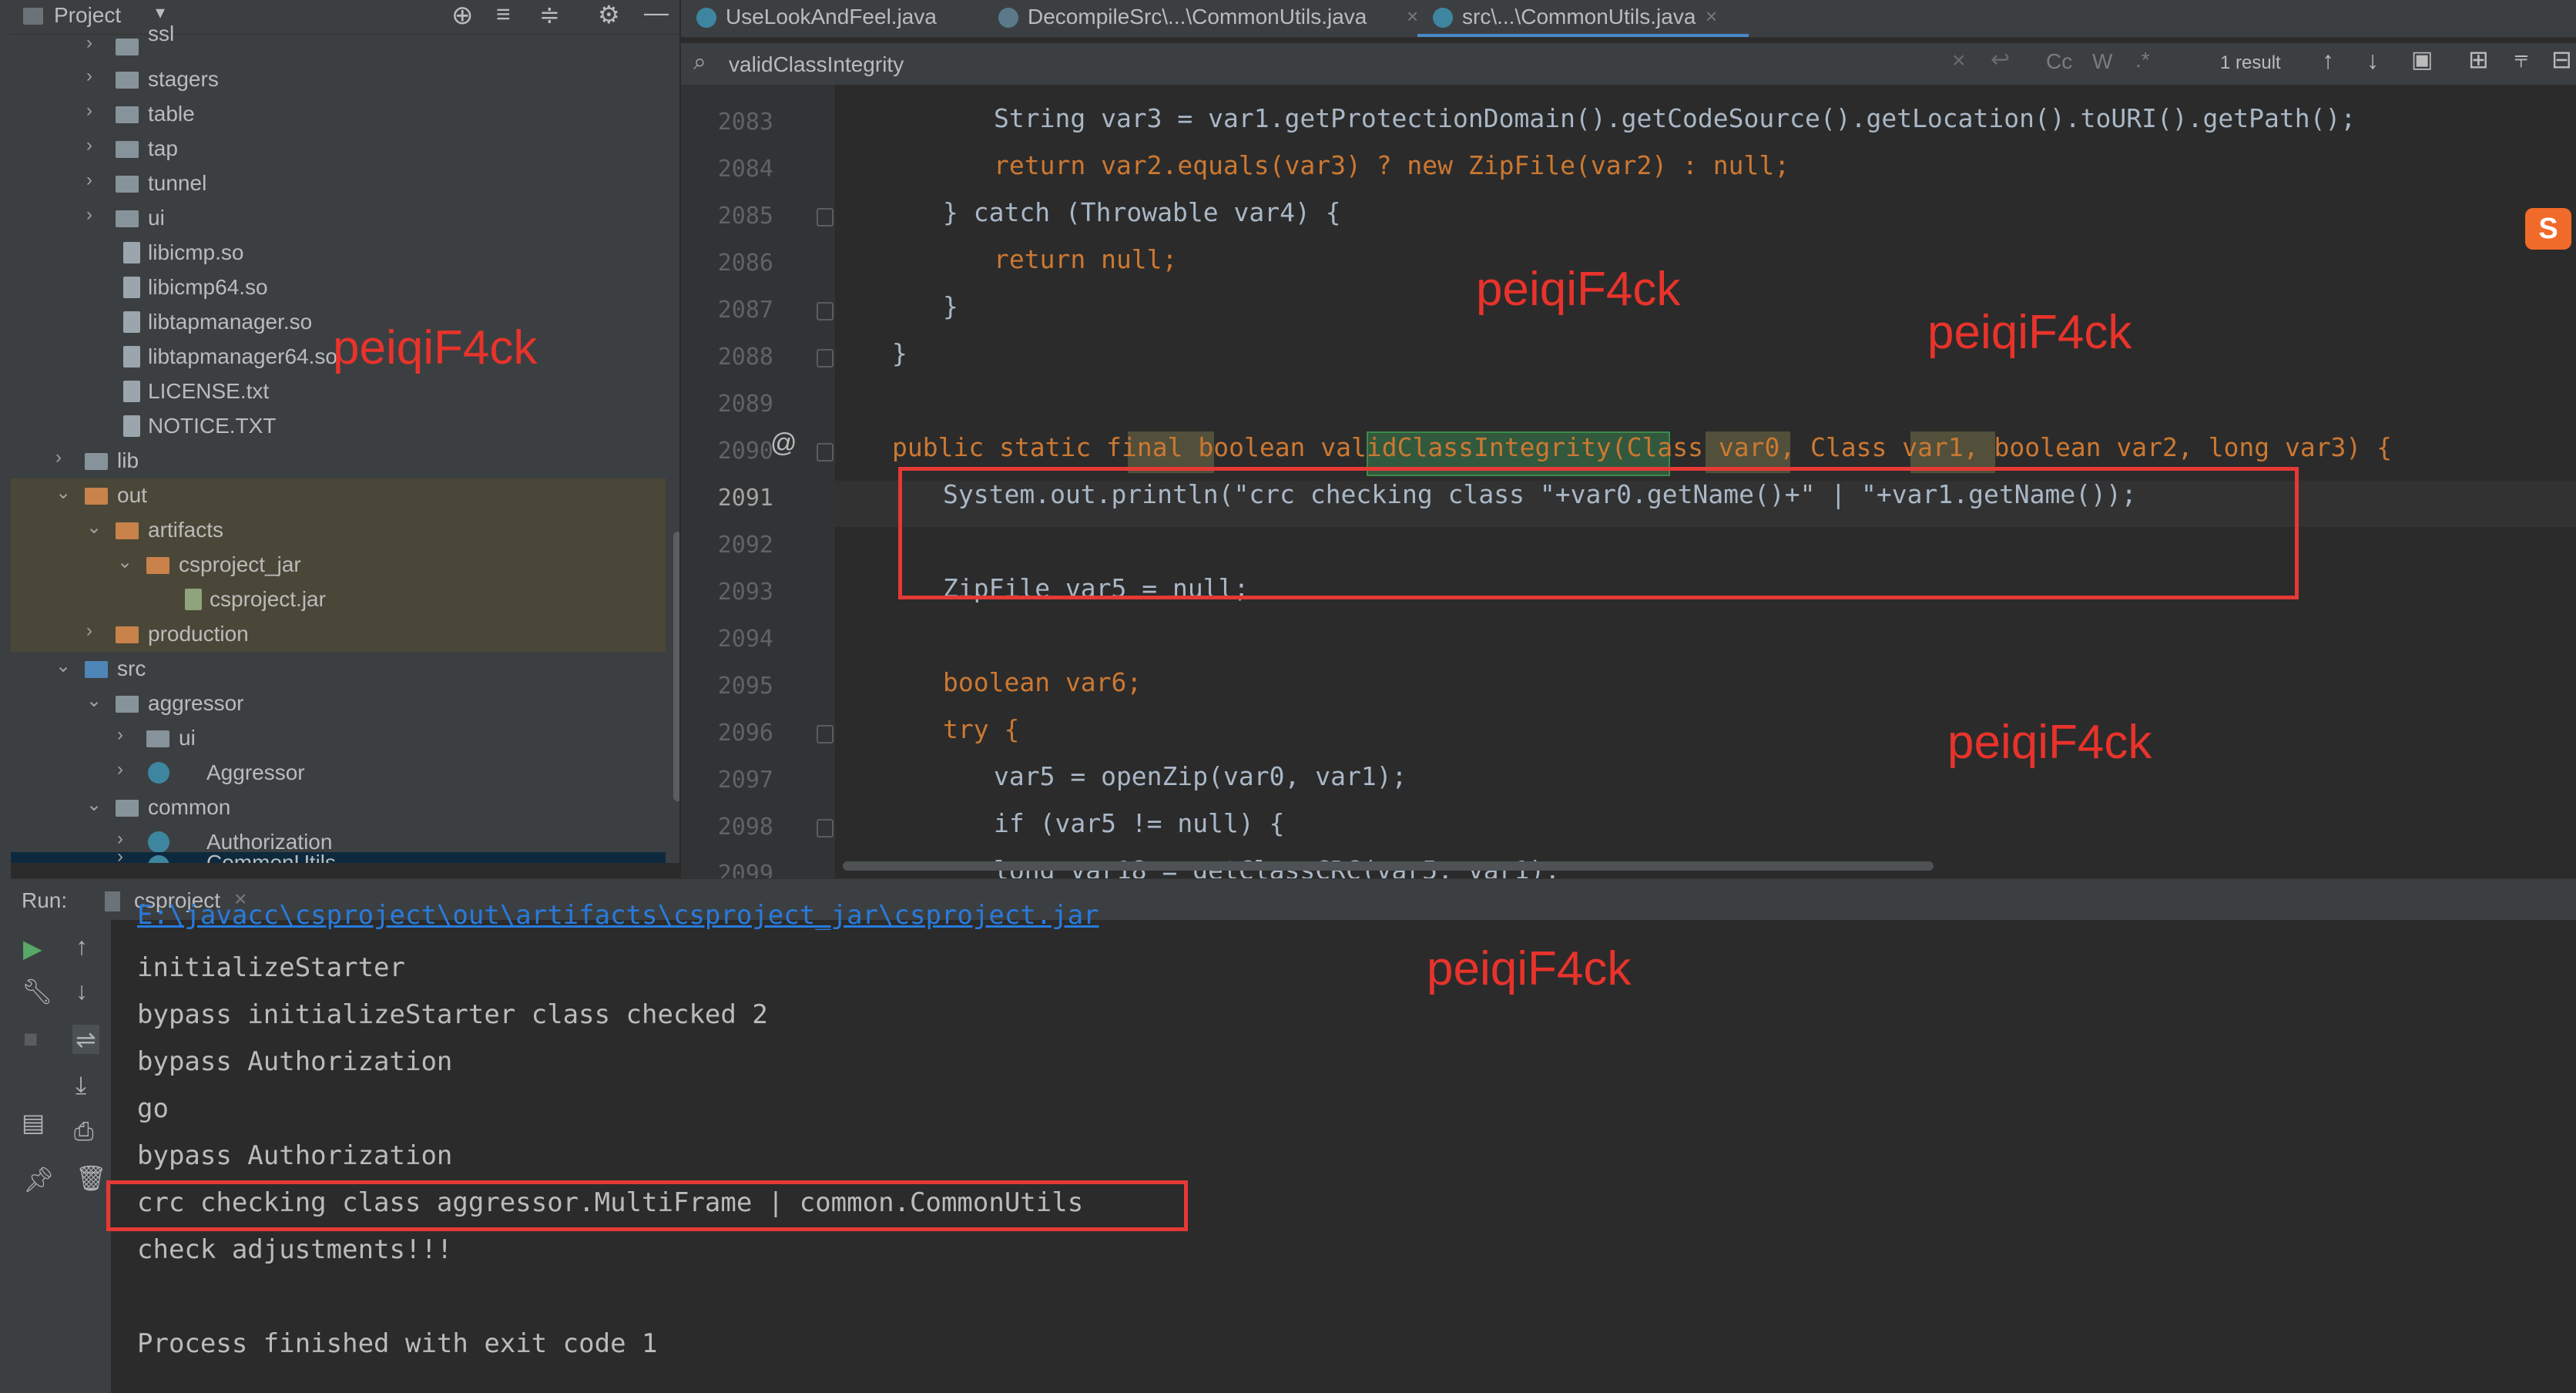 Image resolution: width=2576 pixels, height=1393 pixels. Describe the element at coordinates (1139, 823) in the screenshot. I see `code-line: if (var5 != null) {` at that location.